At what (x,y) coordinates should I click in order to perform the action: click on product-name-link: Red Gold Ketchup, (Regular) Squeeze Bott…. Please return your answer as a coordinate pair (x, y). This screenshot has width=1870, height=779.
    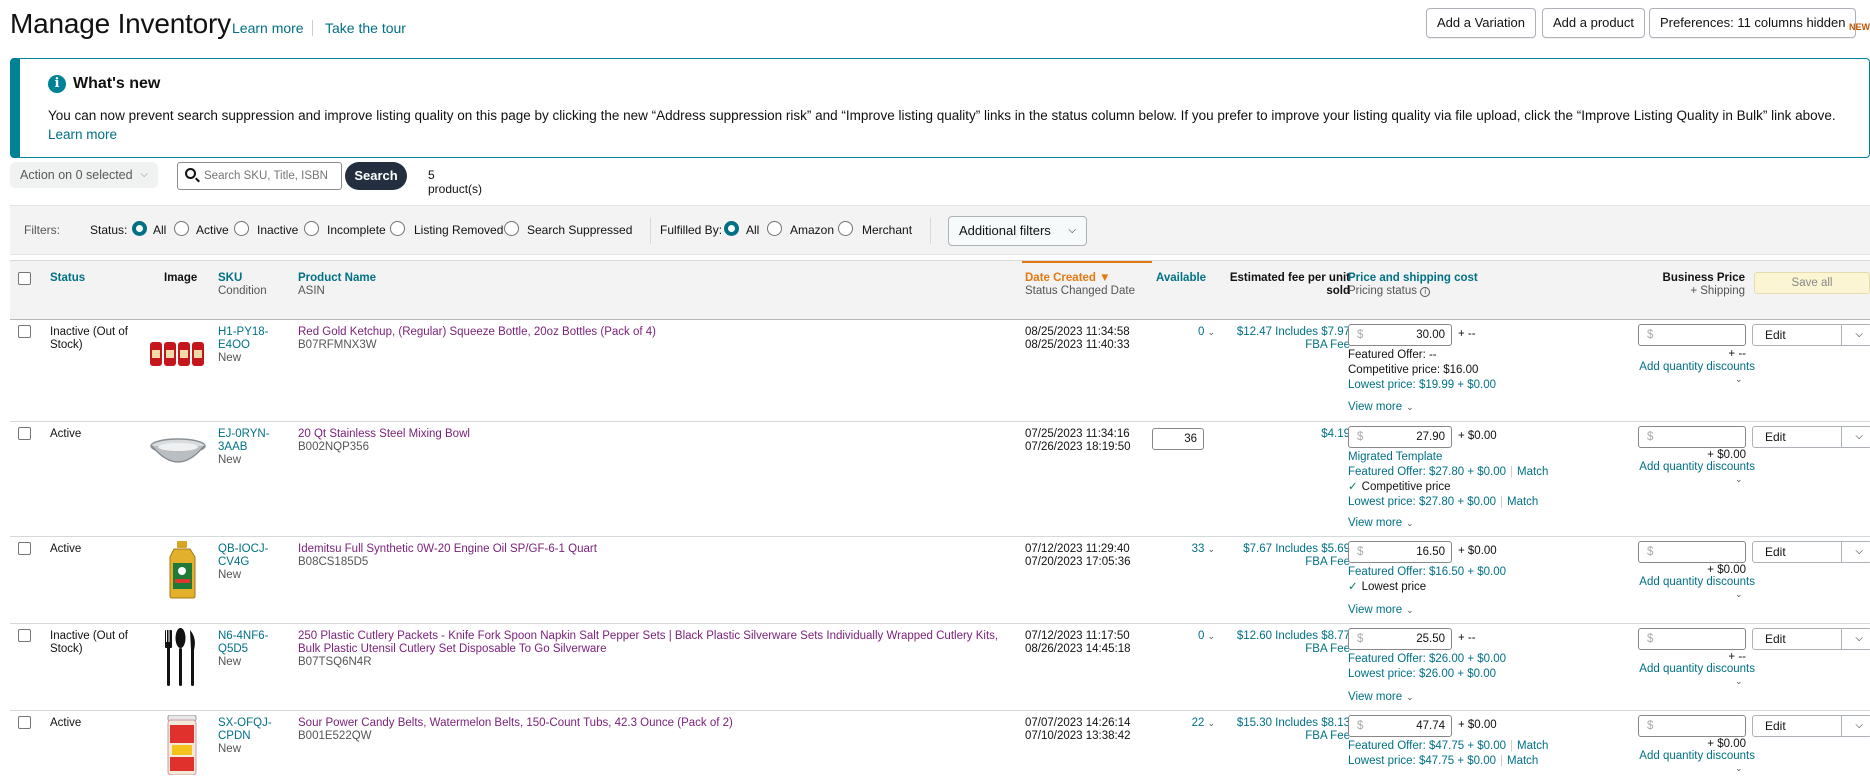
    Looking at the image, I should click on (658, 332).